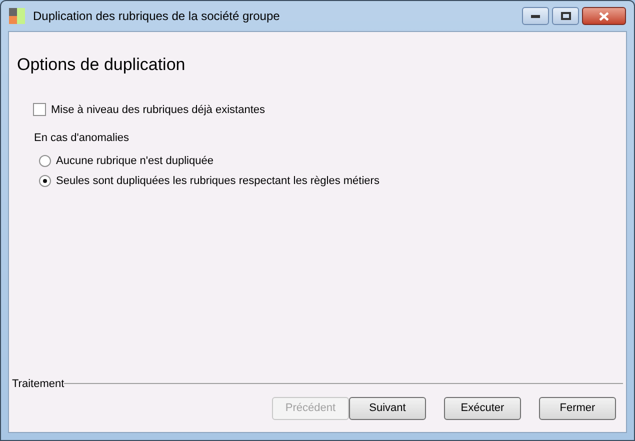  I want to click on dialog-button: Fermer, so click(577, 408).